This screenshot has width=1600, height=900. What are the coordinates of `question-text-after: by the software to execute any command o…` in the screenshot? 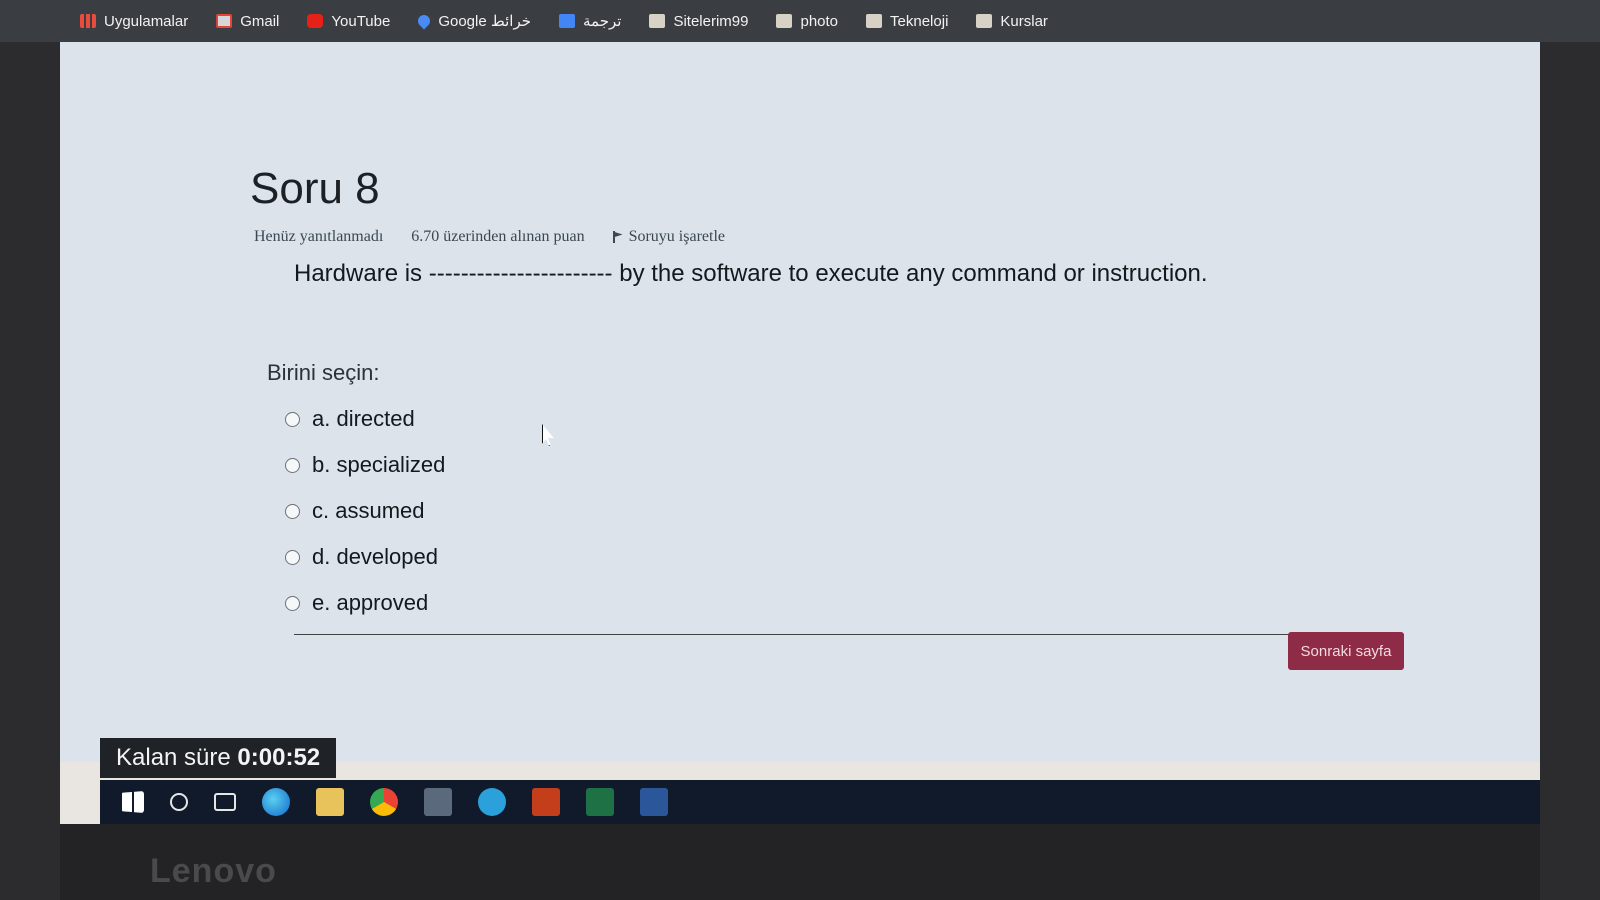 It's located at (913, 273).